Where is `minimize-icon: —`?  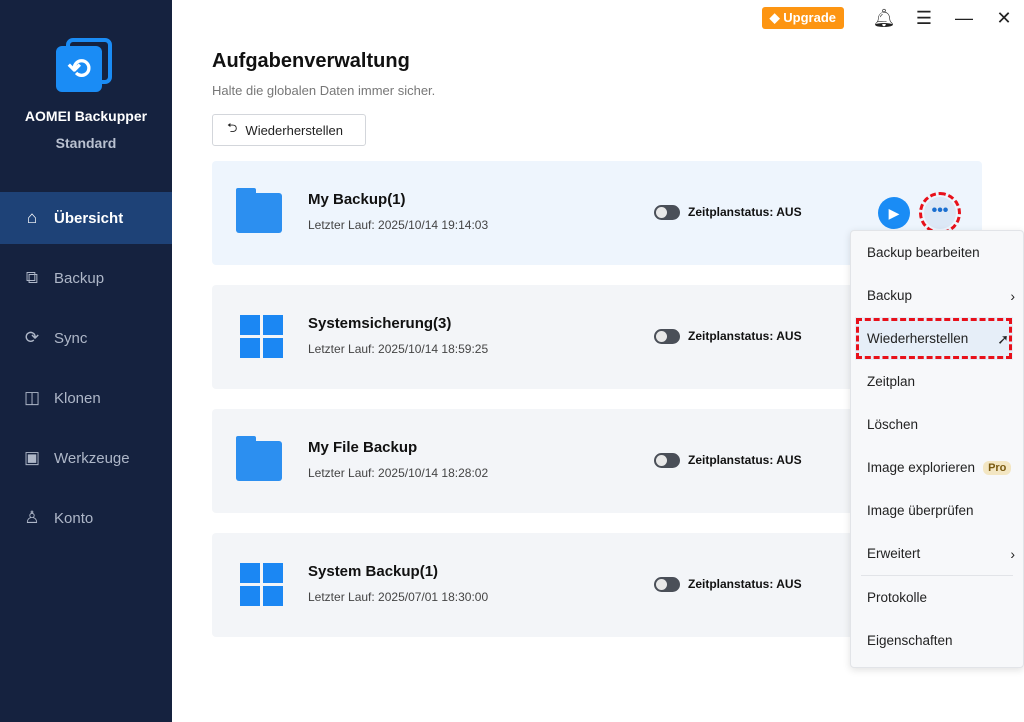
minimize-icon: — is located at coordinates (964, 18).